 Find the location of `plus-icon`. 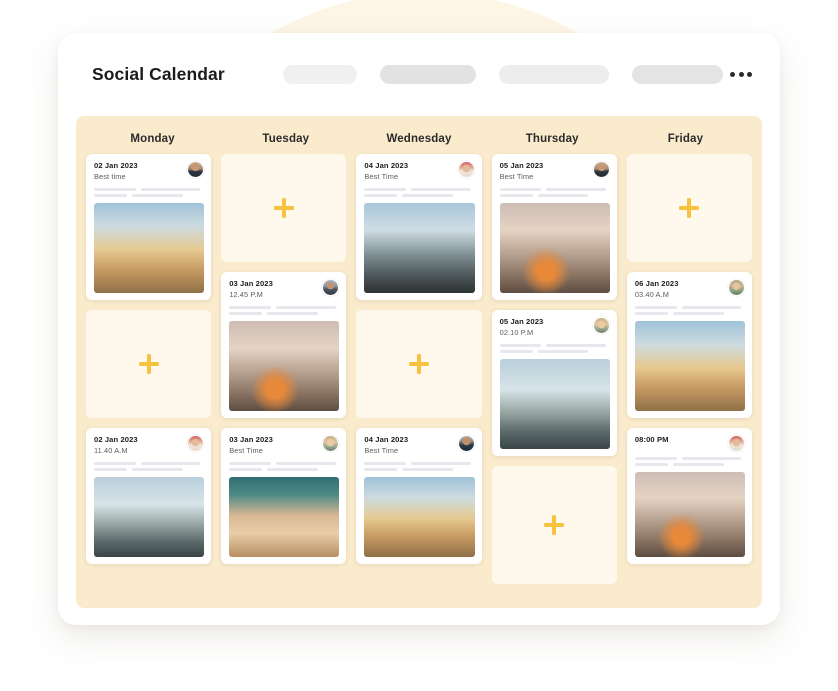

plus-icon is located at coordinates (689, 208).